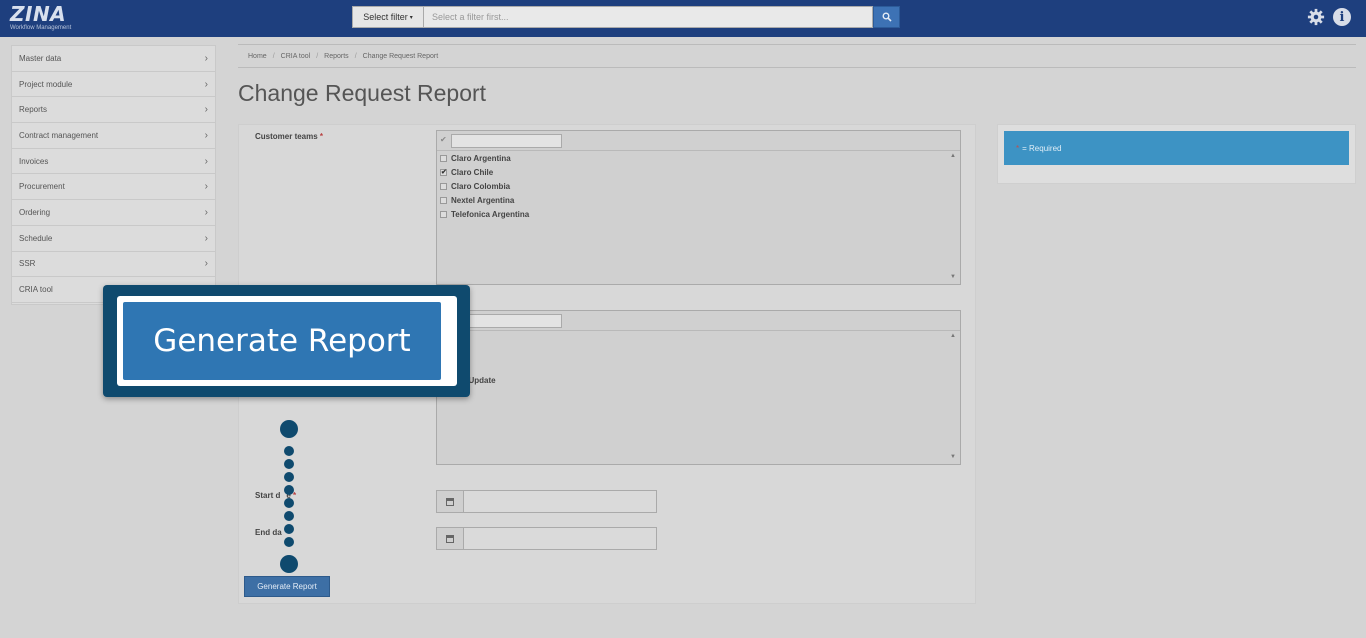 Image resolution: width=1366 pixels, height=638 pixels. Describe the element at coordinates (698, 352) in the screenshot. I see `list-item: tted` at that location.